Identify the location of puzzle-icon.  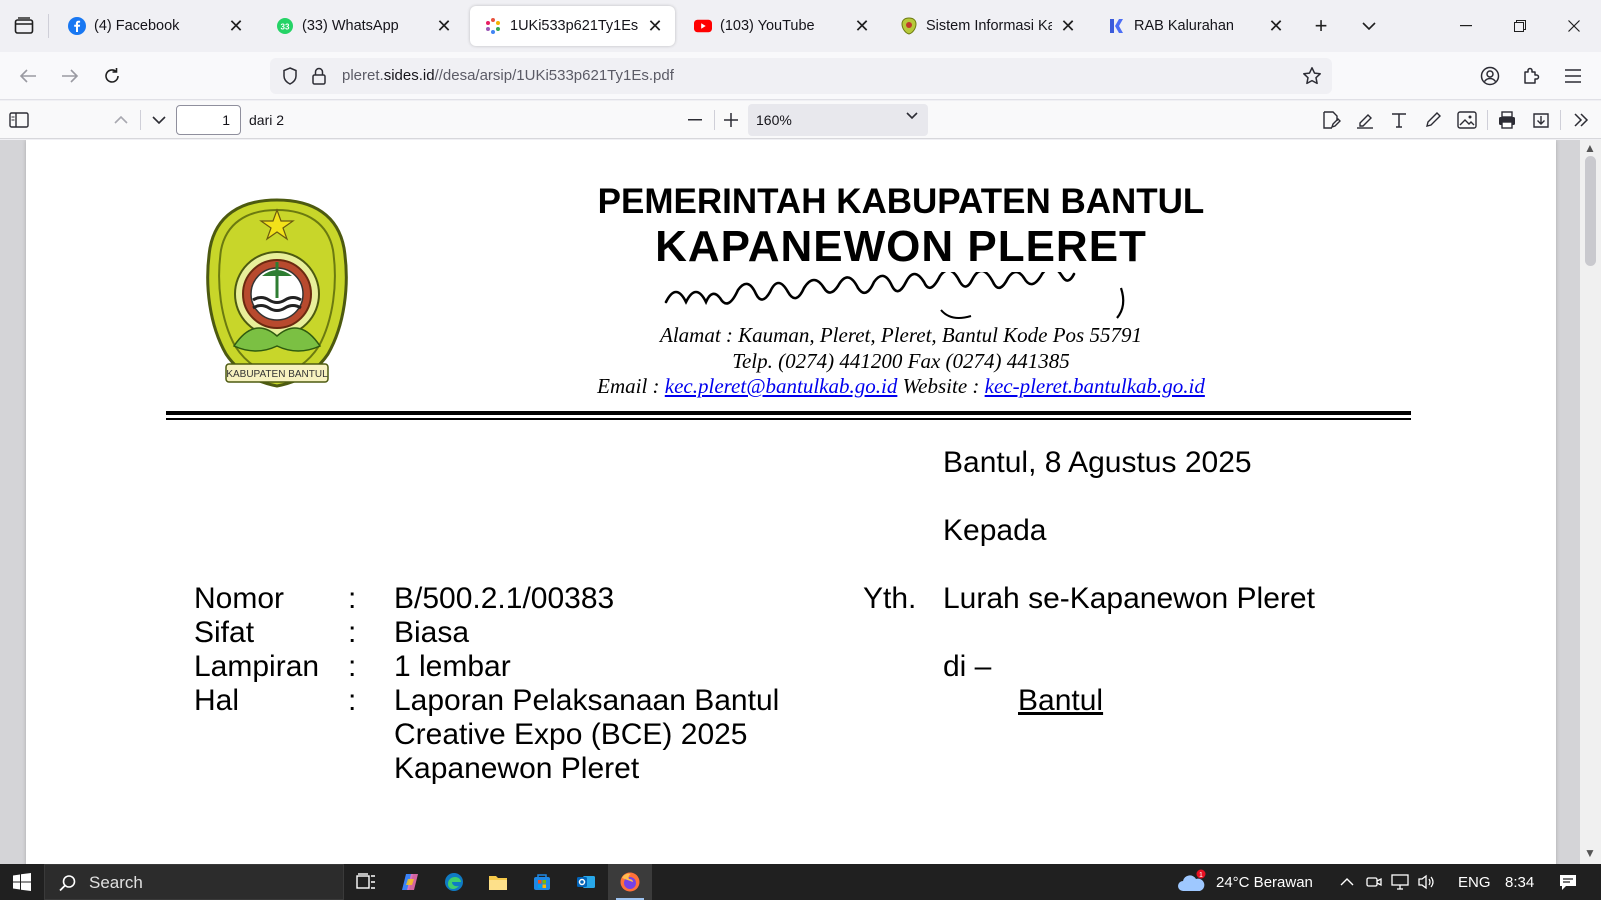
(1532, 75).